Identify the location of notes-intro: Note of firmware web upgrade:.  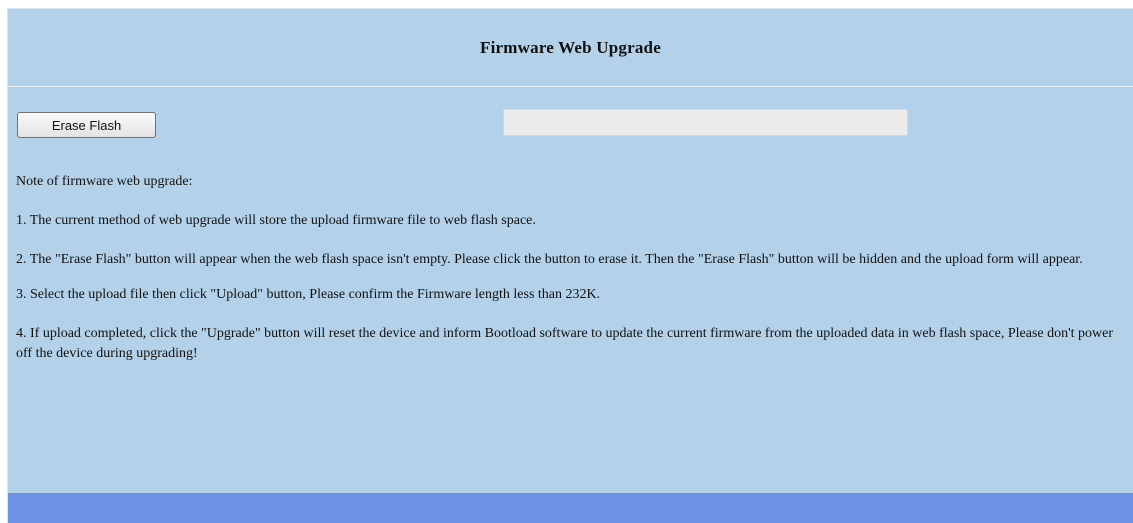
(104, 181).